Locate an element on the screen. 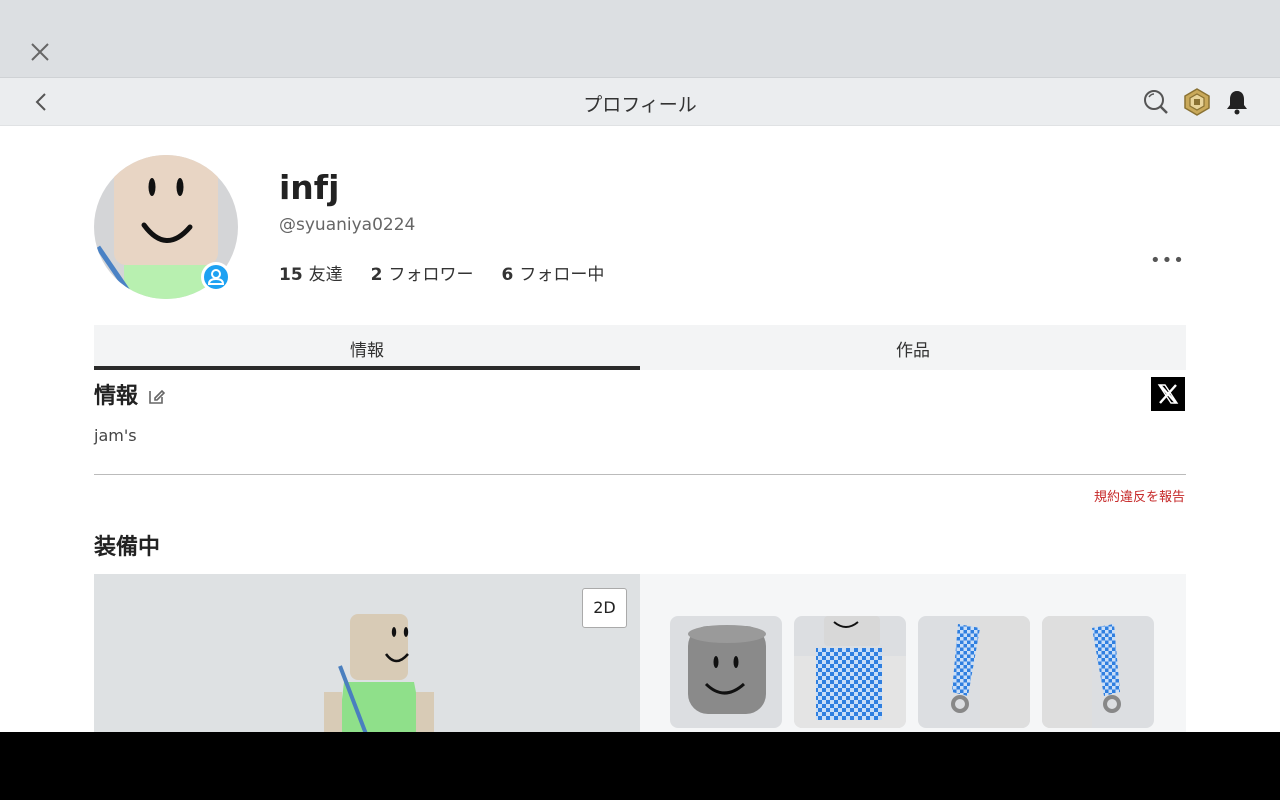 This screenshot has height=800, width=1280. head-item-image is located at coordinates (727, 669).